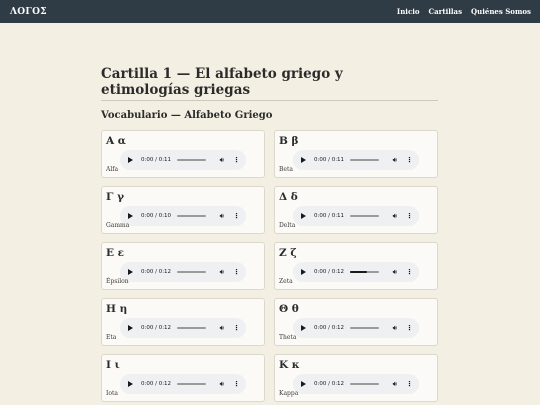  I want to click on nav-link-quienes-somos: Quiénes Somos, so click(501, 11).